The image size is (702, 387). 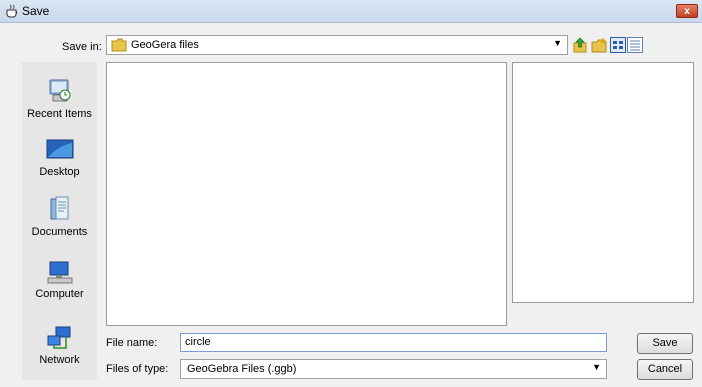 I want to click on folder-icon, so click(x=119, y=45).